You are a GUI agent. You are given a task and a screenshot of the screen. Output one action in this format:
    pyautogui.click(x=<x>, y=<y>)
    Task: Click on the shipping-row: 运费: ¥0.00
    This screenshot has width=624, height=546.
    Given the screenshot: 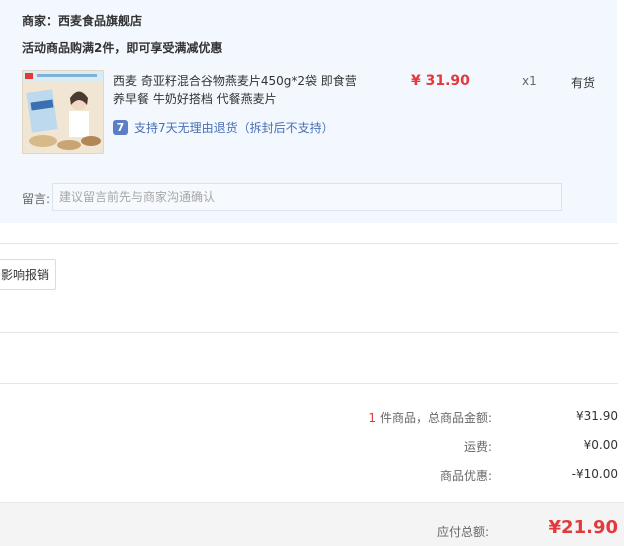 What is the action you would take?
    pyautogui.click(x=468, y=446)
    